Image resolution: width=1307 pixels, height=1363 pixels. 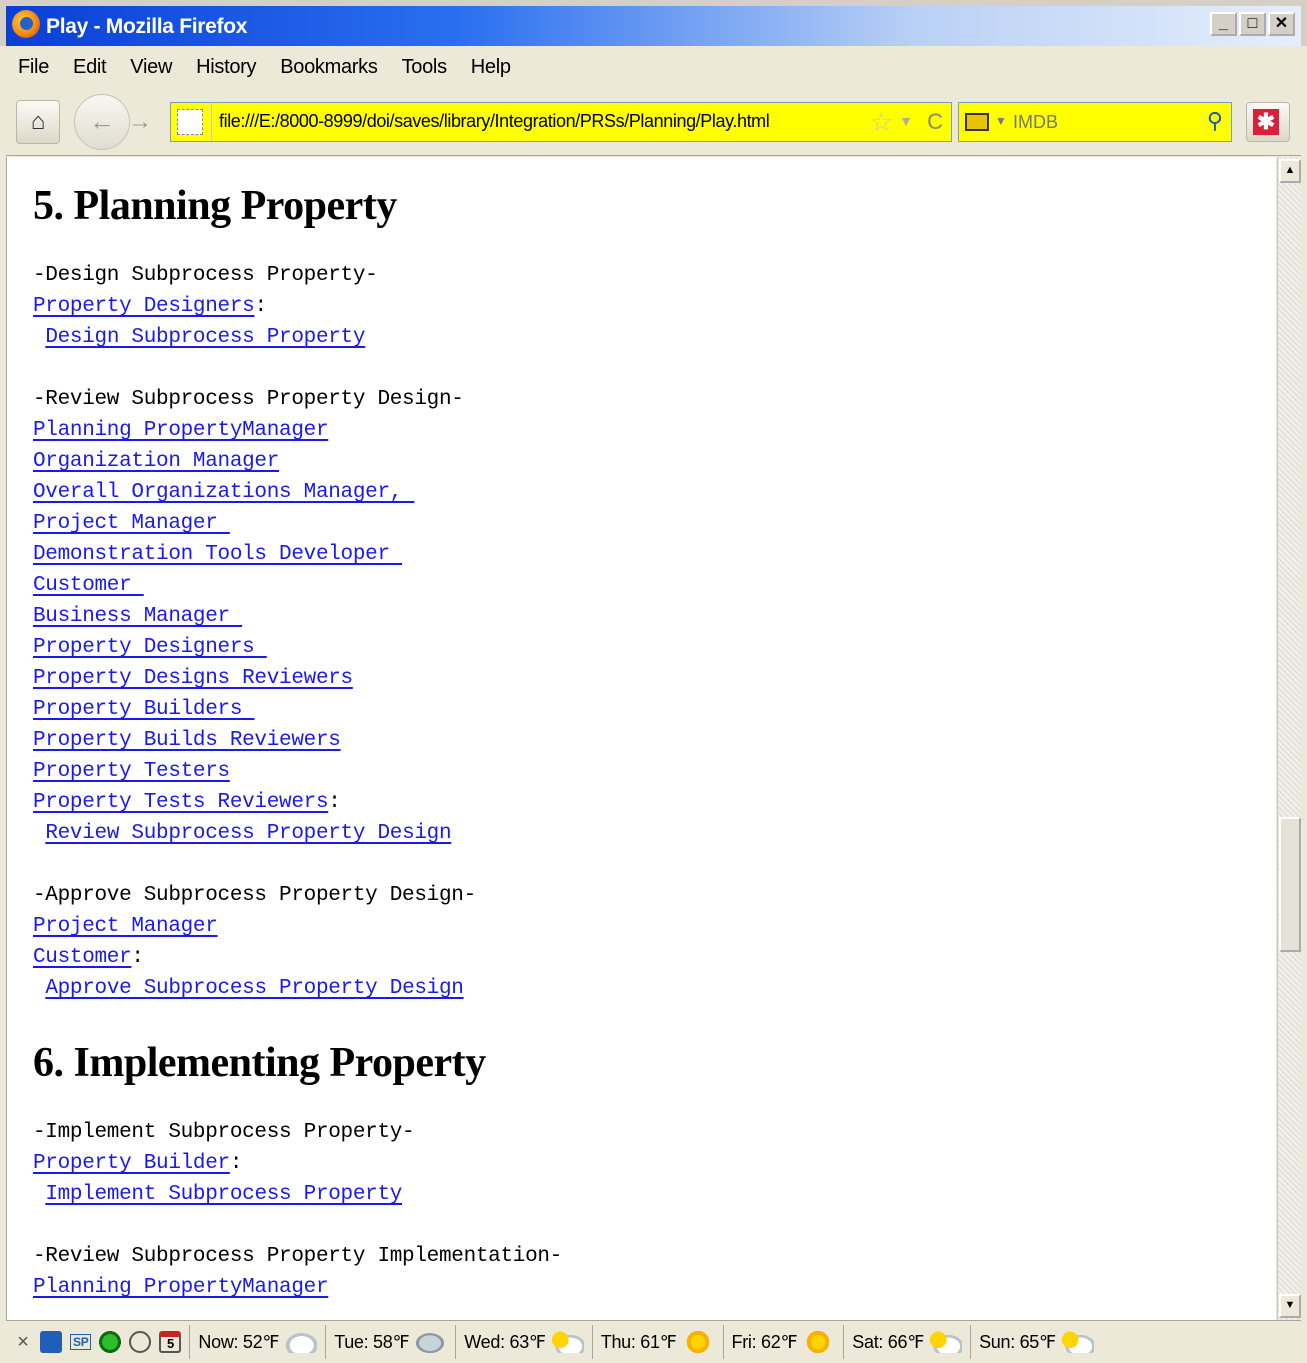 I want to click on review-actor-line: Organization Manager, so click(x=648, y=461).